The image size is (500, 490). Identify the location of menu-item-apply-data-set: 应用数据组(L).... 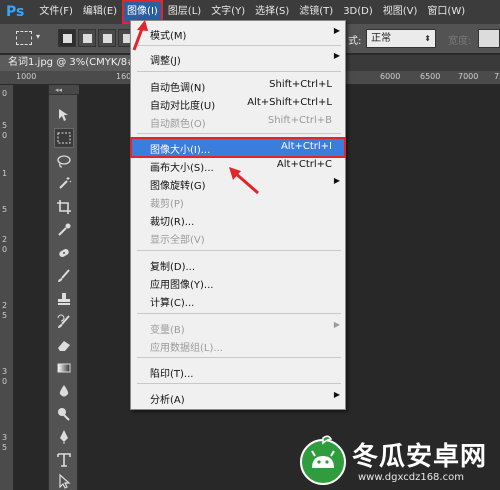
(238, 345).